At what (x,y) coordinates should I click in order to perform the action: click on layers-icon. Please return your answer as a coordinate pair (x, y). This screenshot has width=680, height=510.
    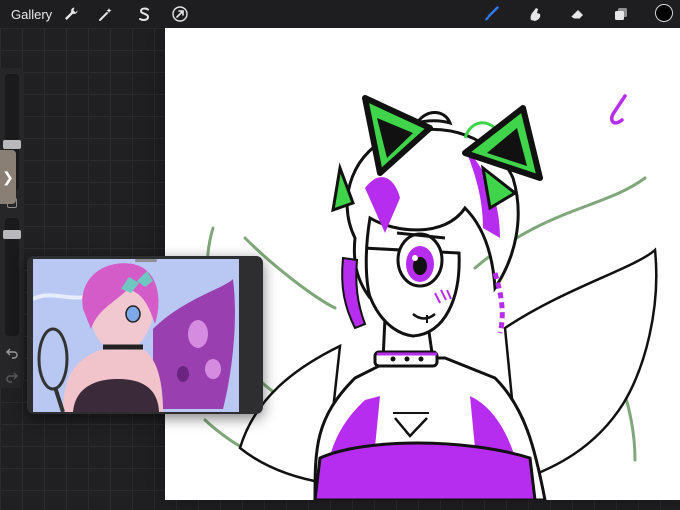
    Looking at the image, I should click on (621, 14).